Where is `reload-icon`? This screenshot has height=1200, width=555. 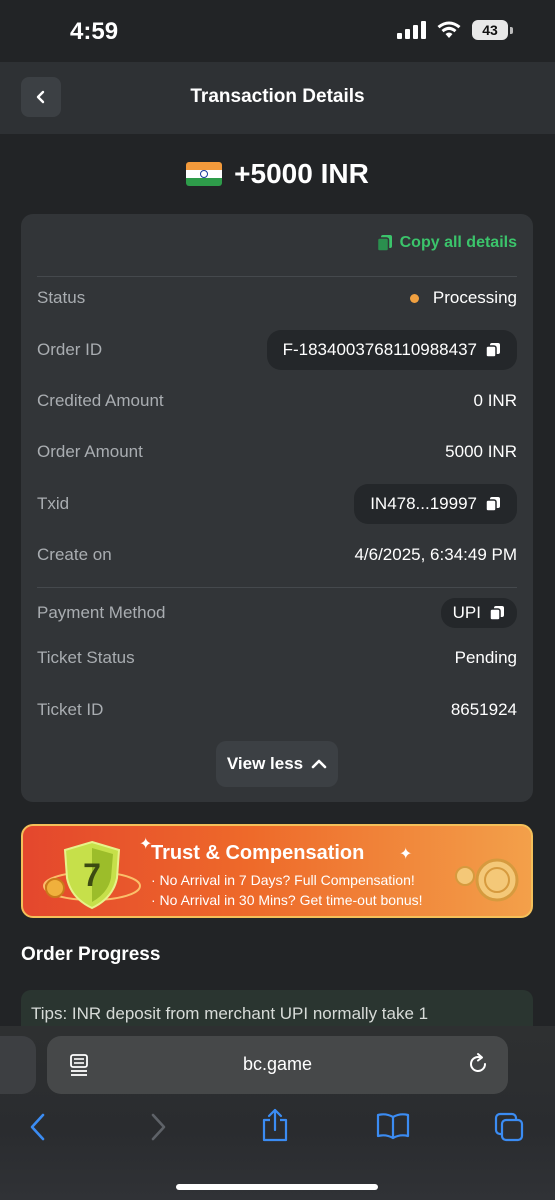
reload-icon is located at coordinates (478, 1064).